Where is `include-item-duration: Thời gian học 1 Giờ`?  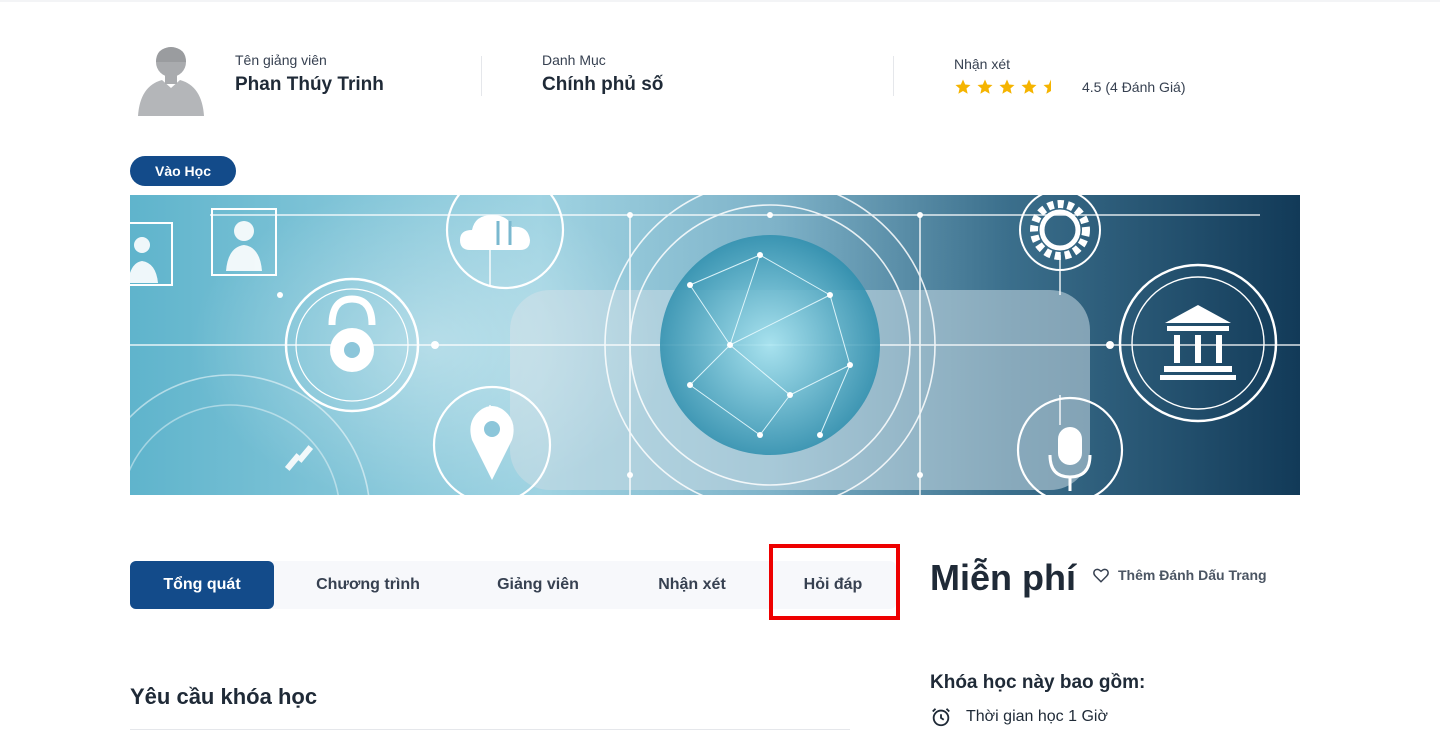
include-item-duration: Thời gian học 1 Giờ is located at coordinates (1019, 717).